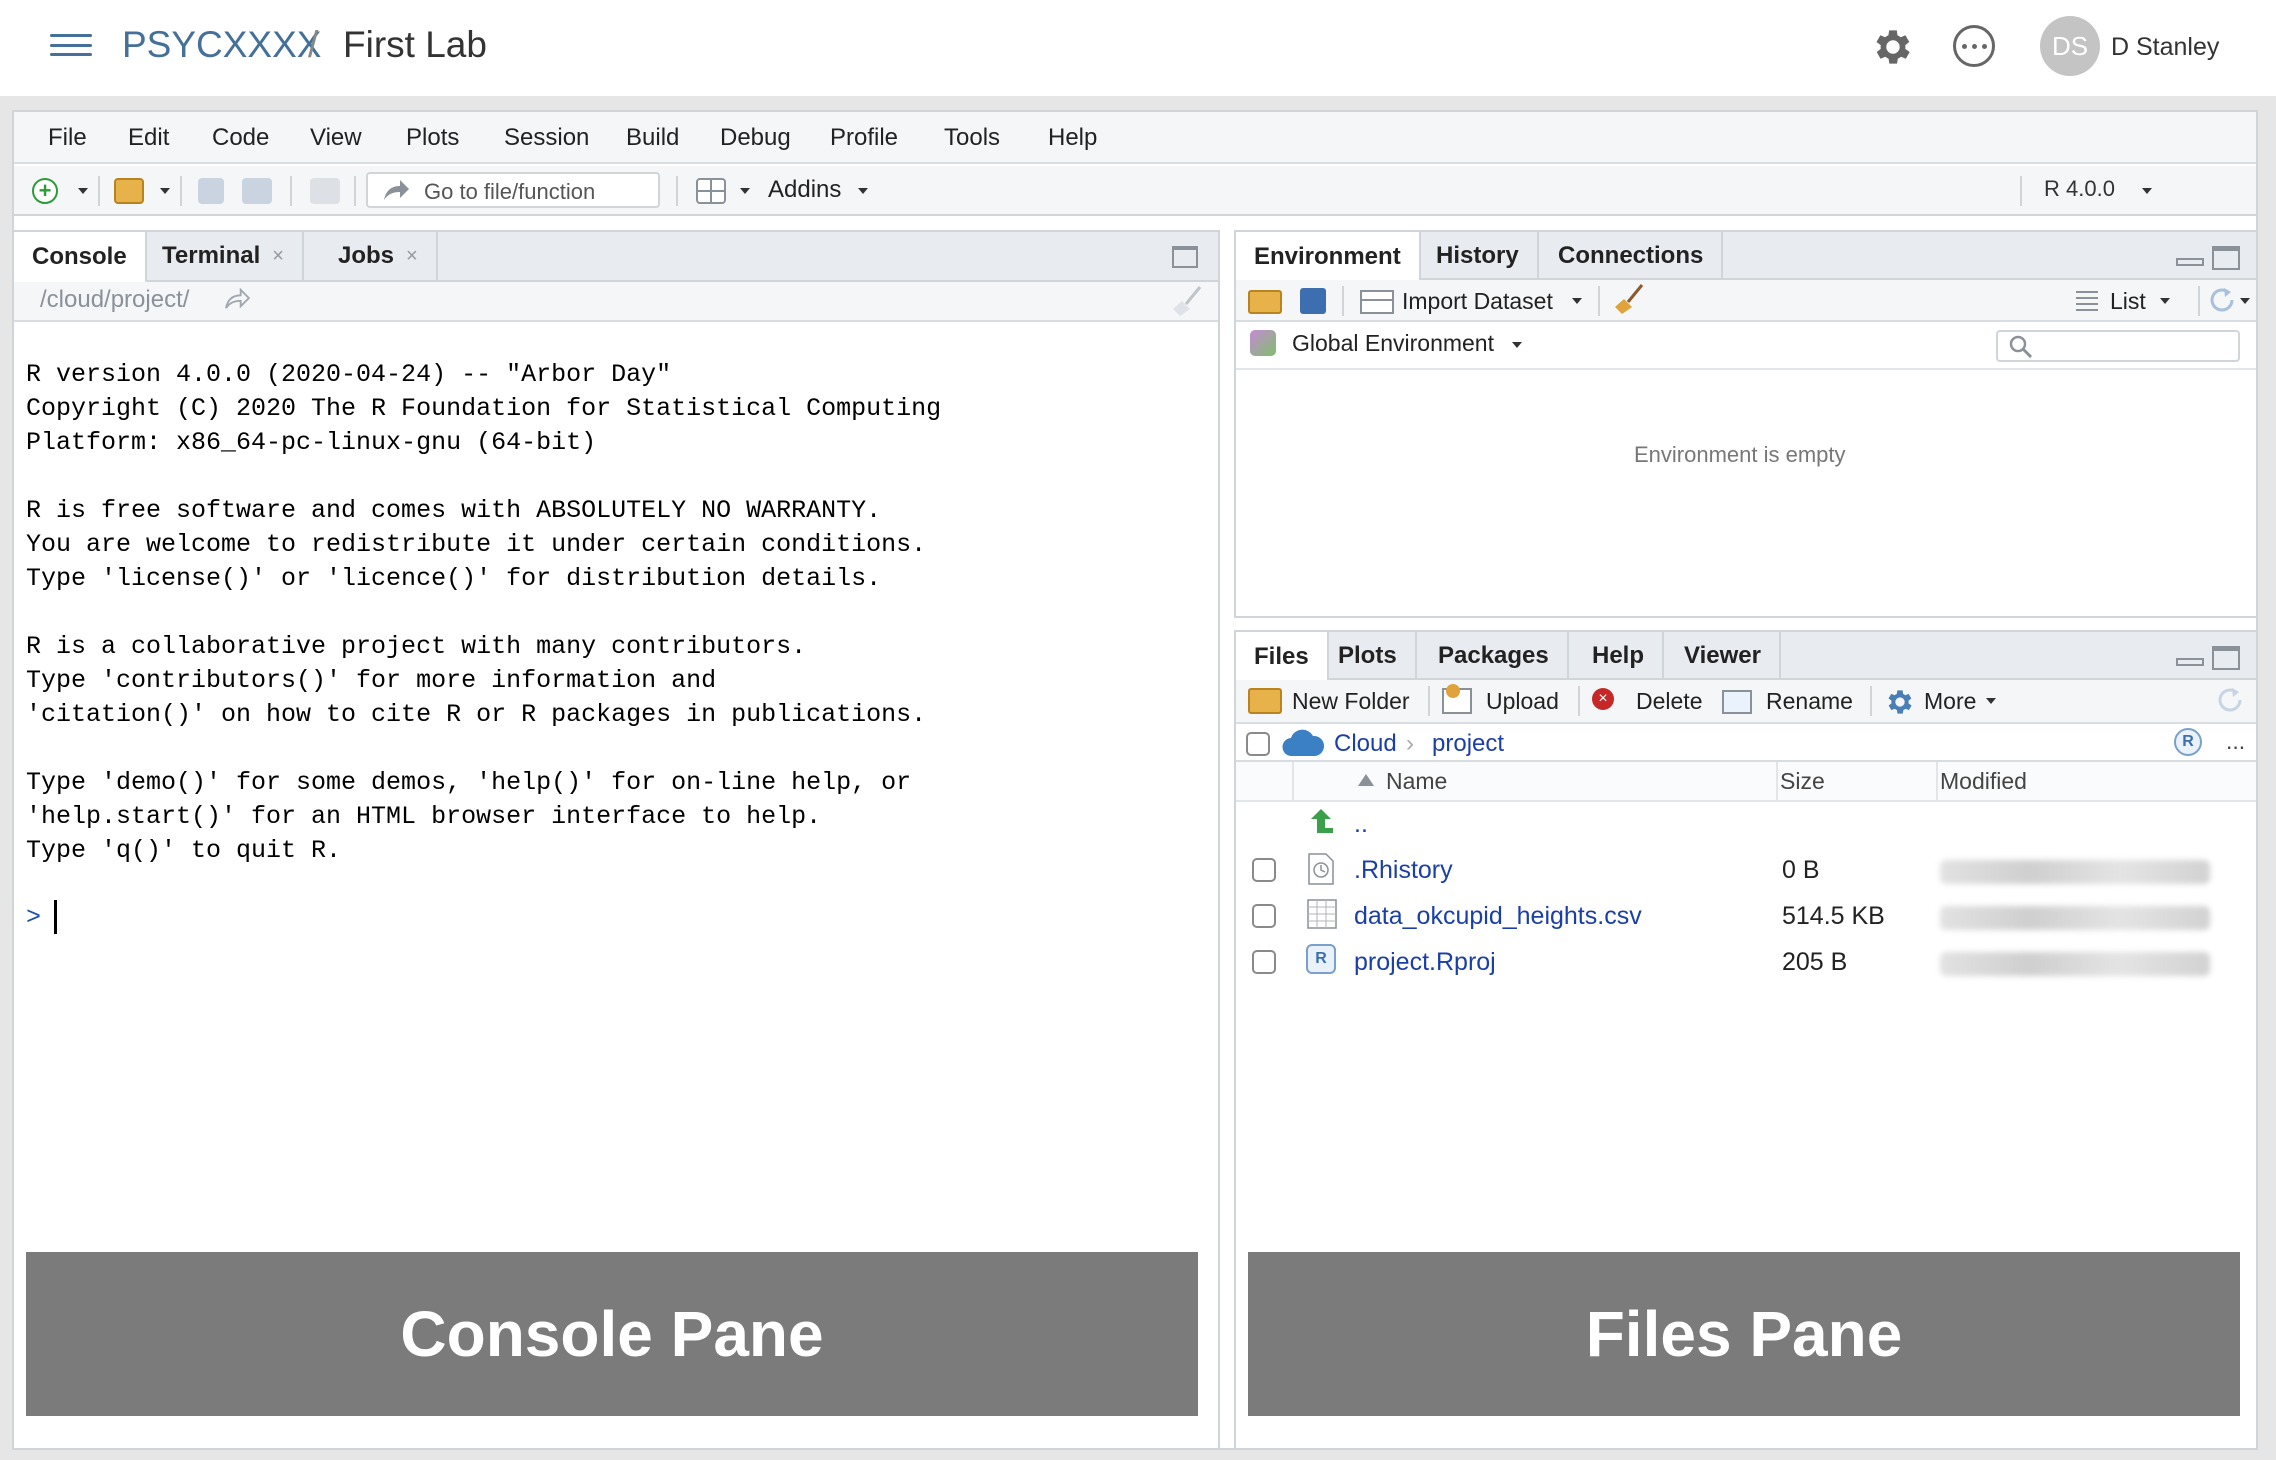 The width and height of the screenshot is (2276, 1460). I want to click on more-options-icon, so click(1974, 46).